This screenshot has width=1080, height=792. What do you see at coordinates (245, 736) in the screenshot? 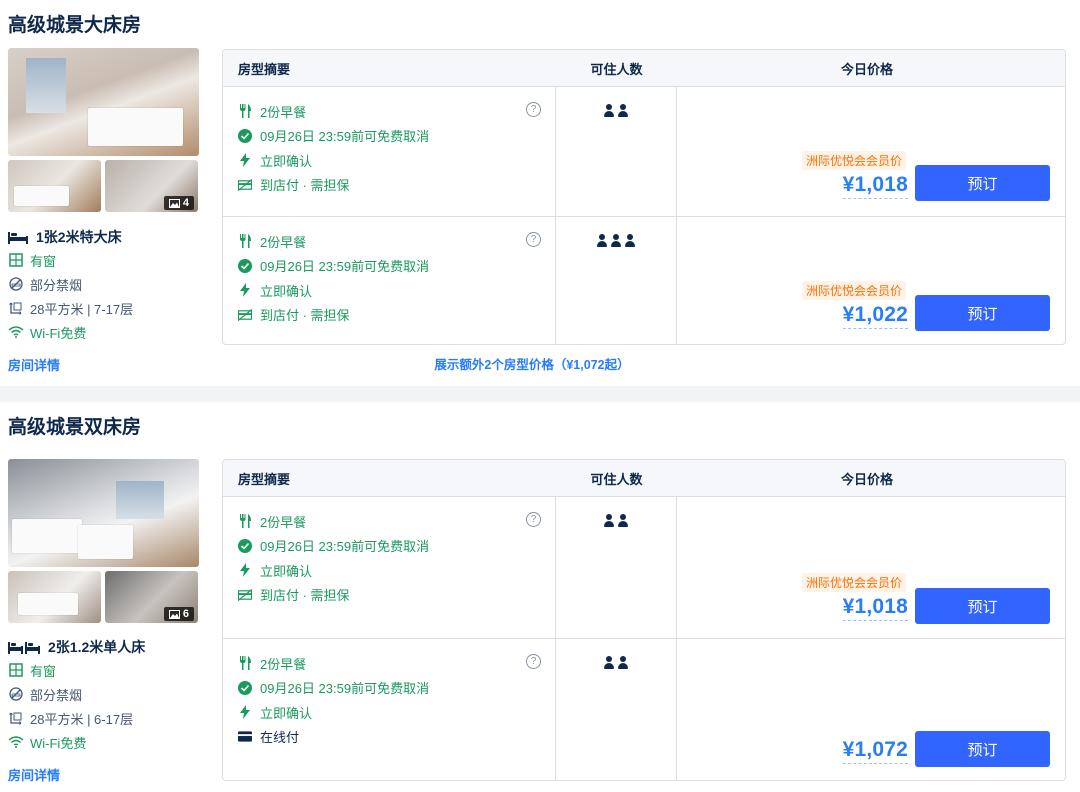
I see `credit-card-icon` at bounding box center [245, 736].